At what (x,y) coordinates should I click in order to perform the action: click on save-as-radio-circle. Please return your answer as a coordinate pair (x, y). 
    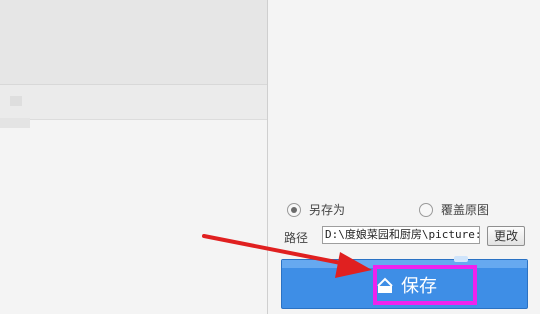
    Looking at the image, I should click on (294, 209).